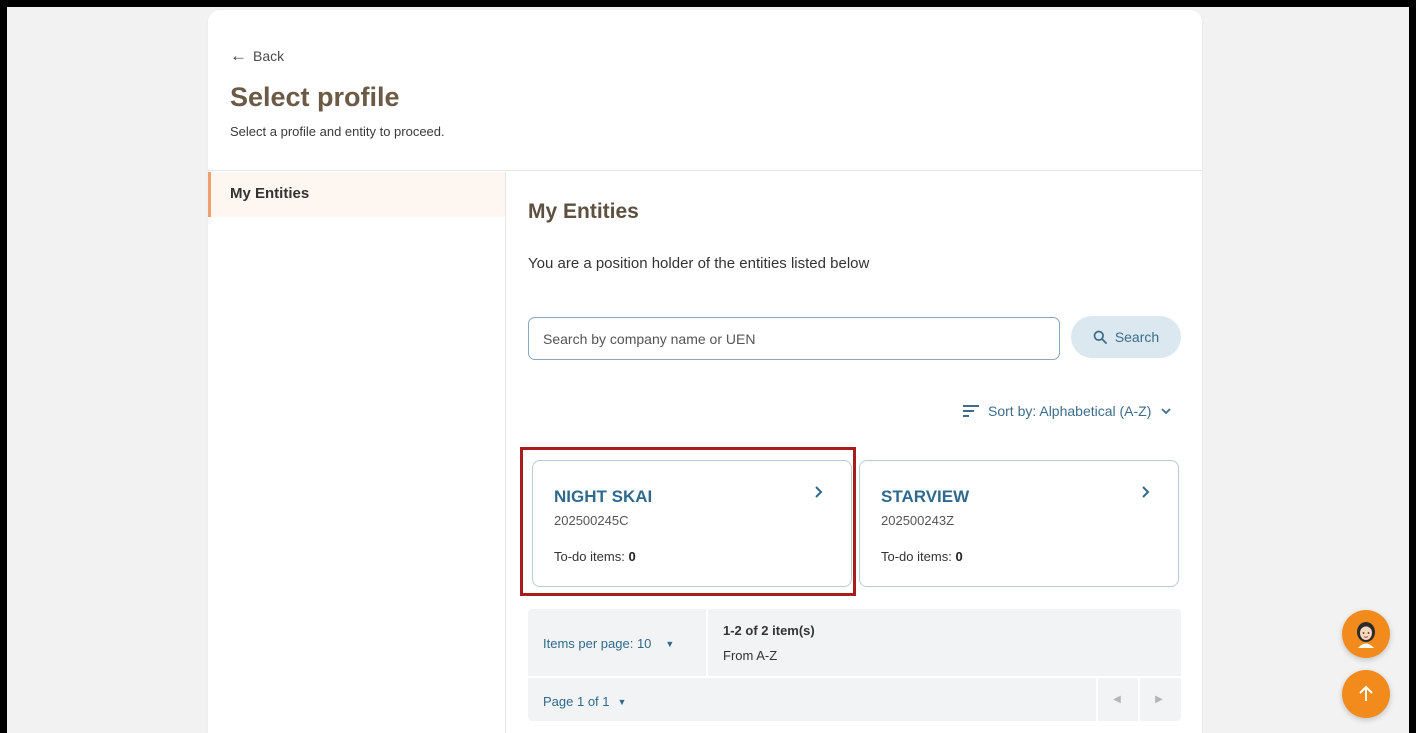  What do you see at coordinates (750, 655) in the screenshot?
I see `sort-order-label: From A-Z` at bounding box center [750, 655].